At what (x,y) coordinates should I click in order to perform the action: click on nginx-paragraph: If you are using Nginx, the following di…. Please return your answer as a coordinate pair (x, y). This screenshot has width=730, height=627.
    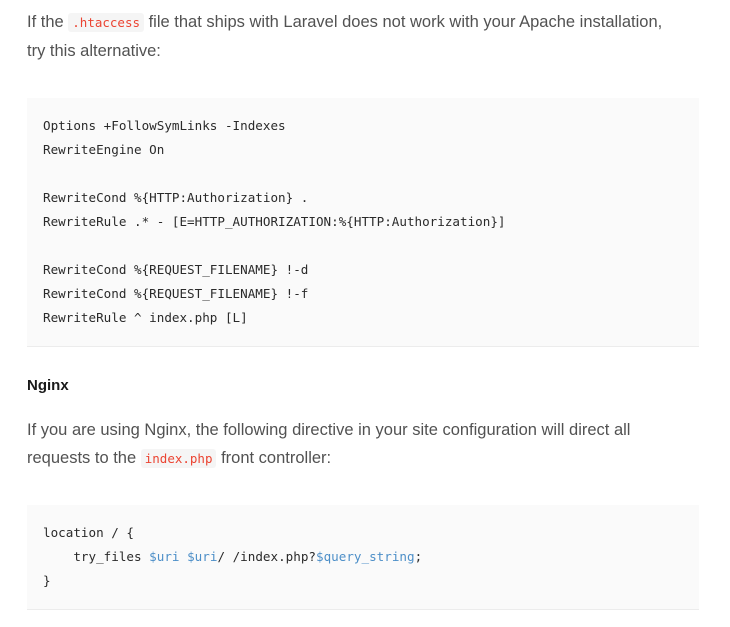
    Looking at the image, I should click on (367, 444).